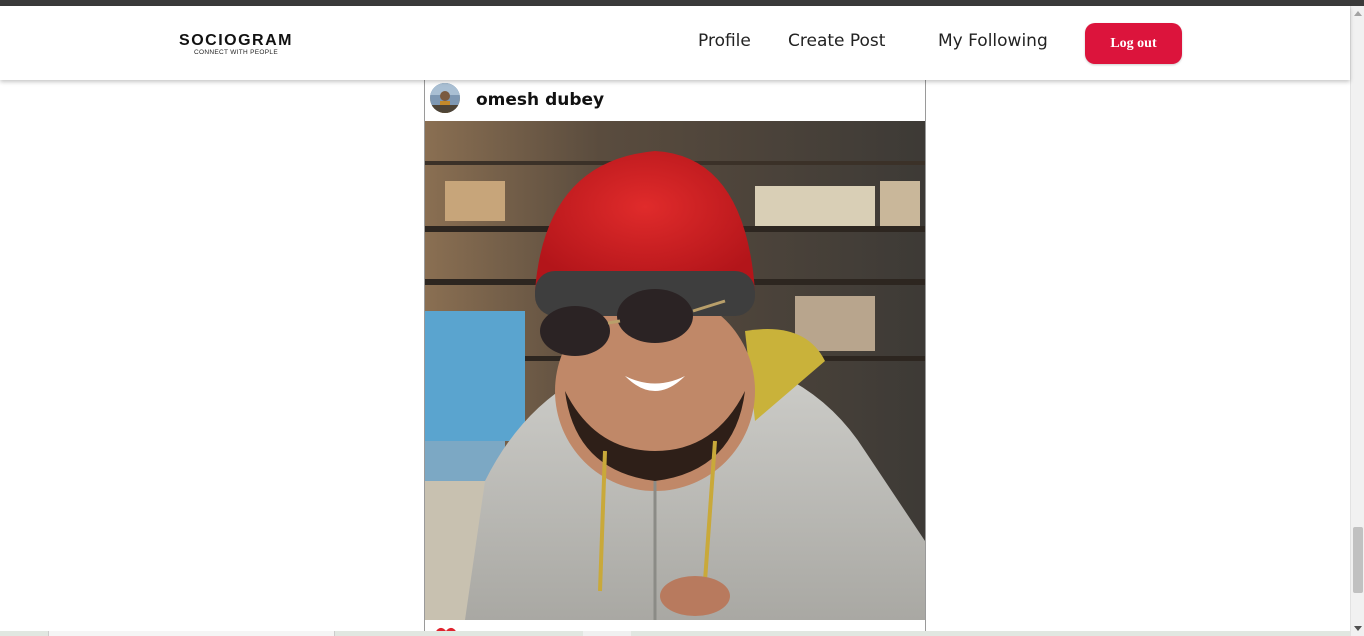 Image resolution: width=1364 pixels, height=636 pixels. What do you see at coordinates (836, 41) in the screenshot?
I see `nav-link-create-post: Create Post` at bounding box center [836, 41].